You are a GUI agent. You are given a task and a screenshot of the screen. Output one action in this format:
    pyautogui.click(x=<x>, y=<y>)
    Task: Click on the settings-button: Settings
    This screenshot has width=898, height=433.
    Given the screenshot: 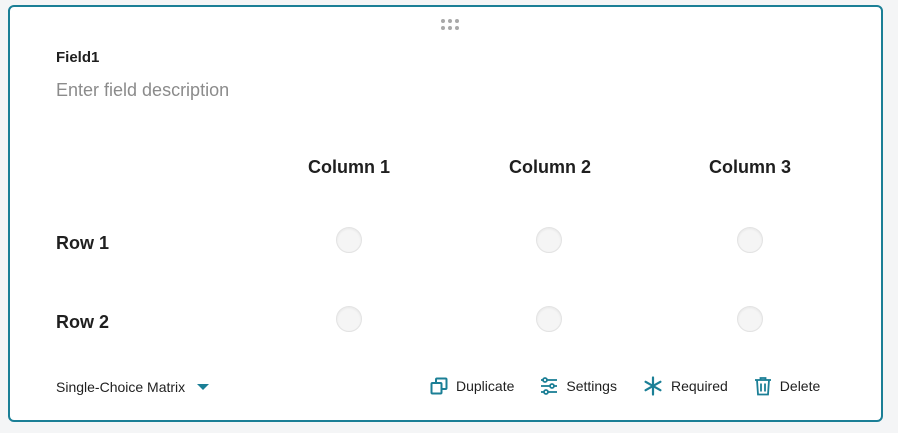 What is the action you would take?
    pyautogui.click(x=578, y=386)
    